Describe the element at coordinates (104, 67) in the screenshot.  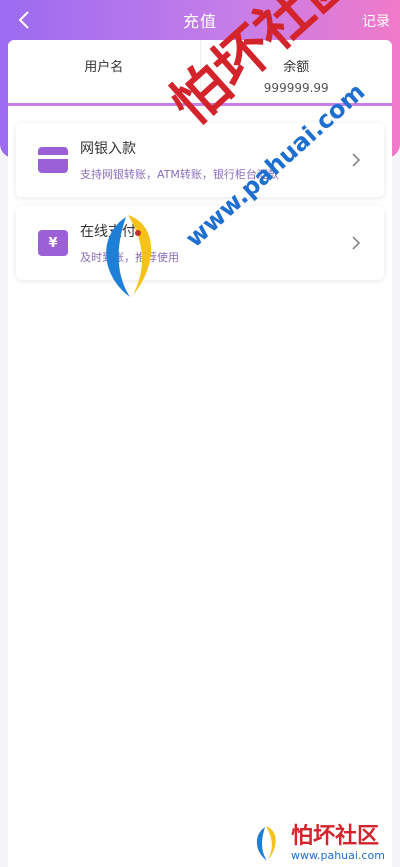
I see `username-label: 用户名` at that location.